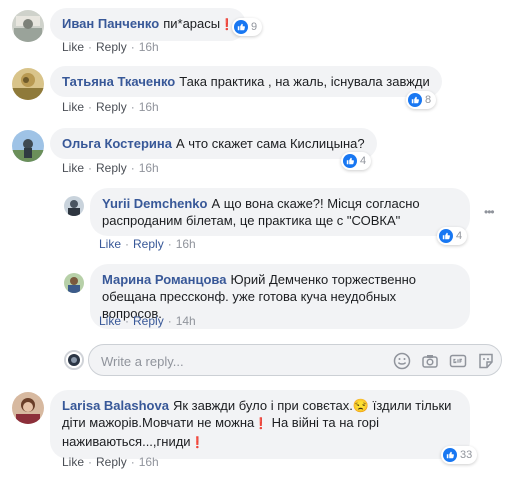  I want to click on more-options-icon: •••, so click(489, 212).